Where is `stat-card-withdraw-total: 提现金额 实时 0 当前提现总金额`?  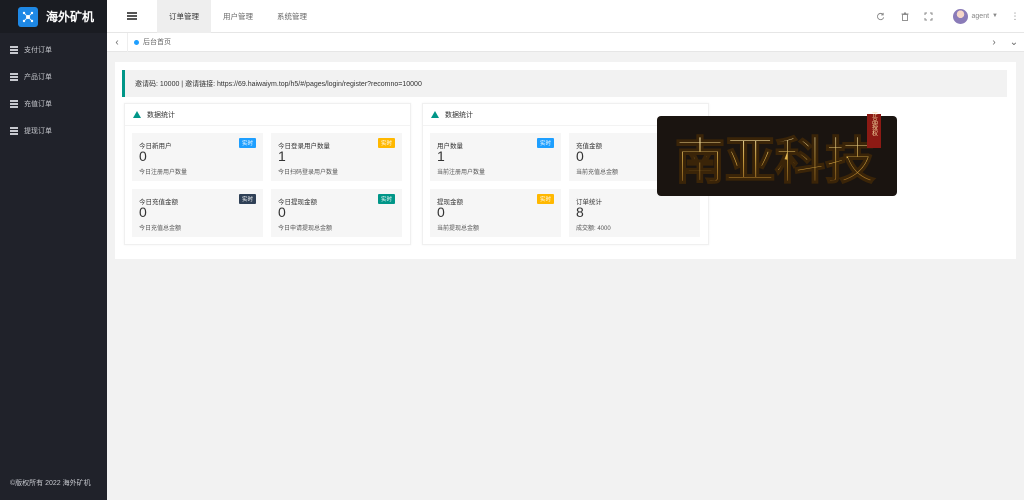 stat-card-withdraw-total: 提现金额 实时 0 当前提现总金额 is located at coordinates (495, 213).